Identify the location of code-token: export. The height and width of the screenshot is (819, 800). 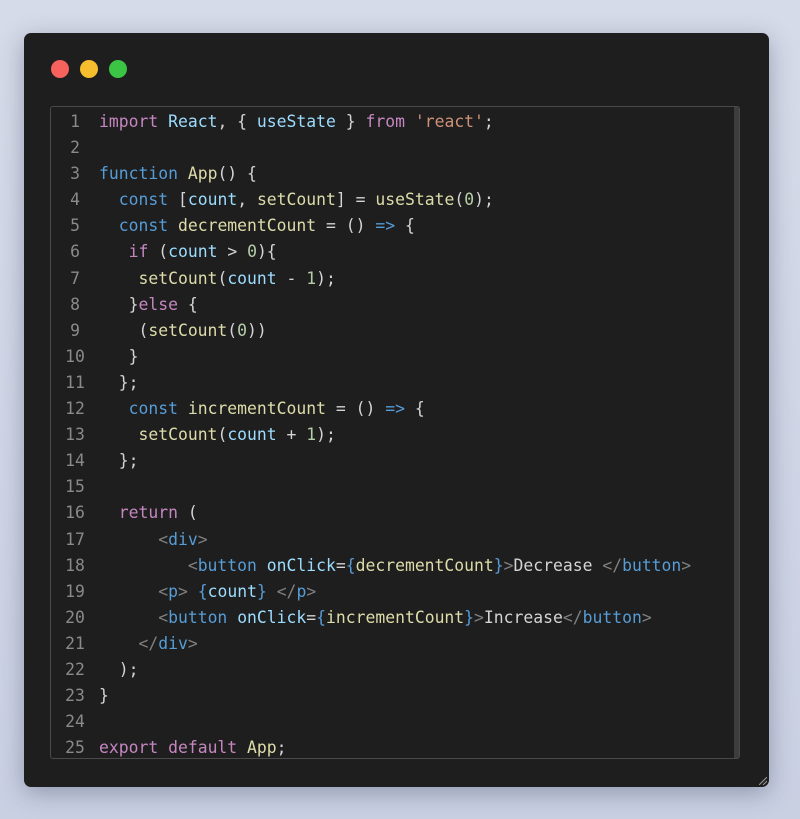
(129, 748).